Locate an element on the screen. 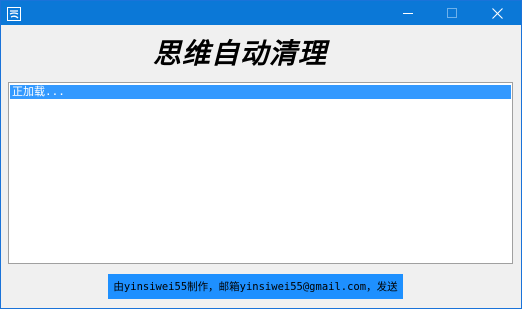  author-contact-link: 由yinsiwei55制作，邮箱yinsiwei55@gmail.com，发送 is located at coordinates (255, 286).